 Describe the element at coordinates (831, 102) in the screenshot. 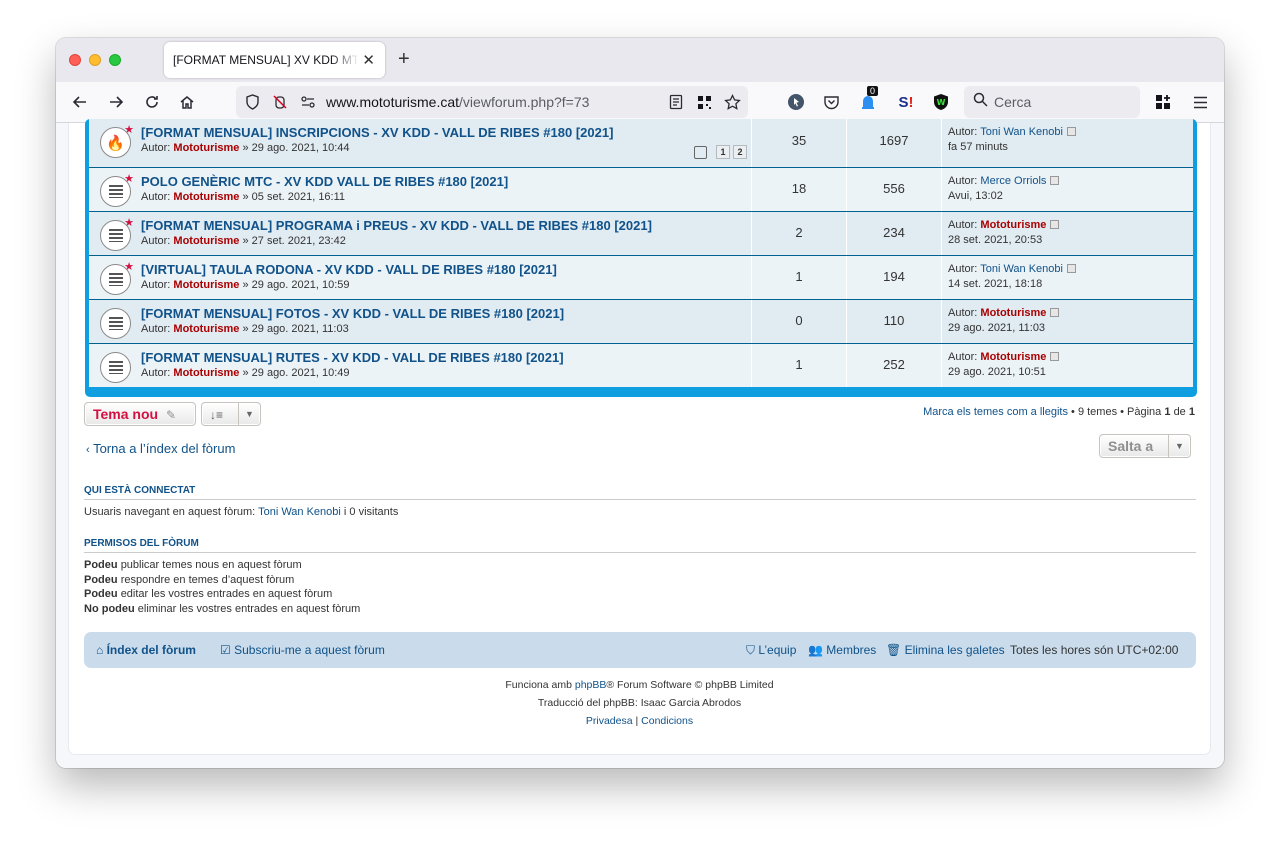

I see `pocket-icon` at that location.